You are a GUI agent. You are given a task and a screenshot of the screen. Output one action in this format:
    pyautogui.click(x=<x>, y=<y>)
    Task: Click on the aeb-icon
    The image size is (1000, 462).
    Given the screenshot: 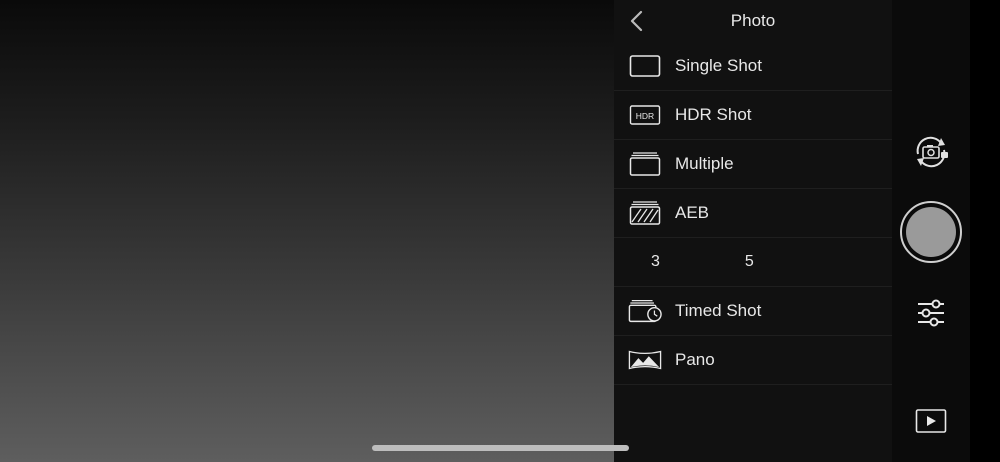 What is the action you would take?
    pyautogui.click(x=645, y=213)
    